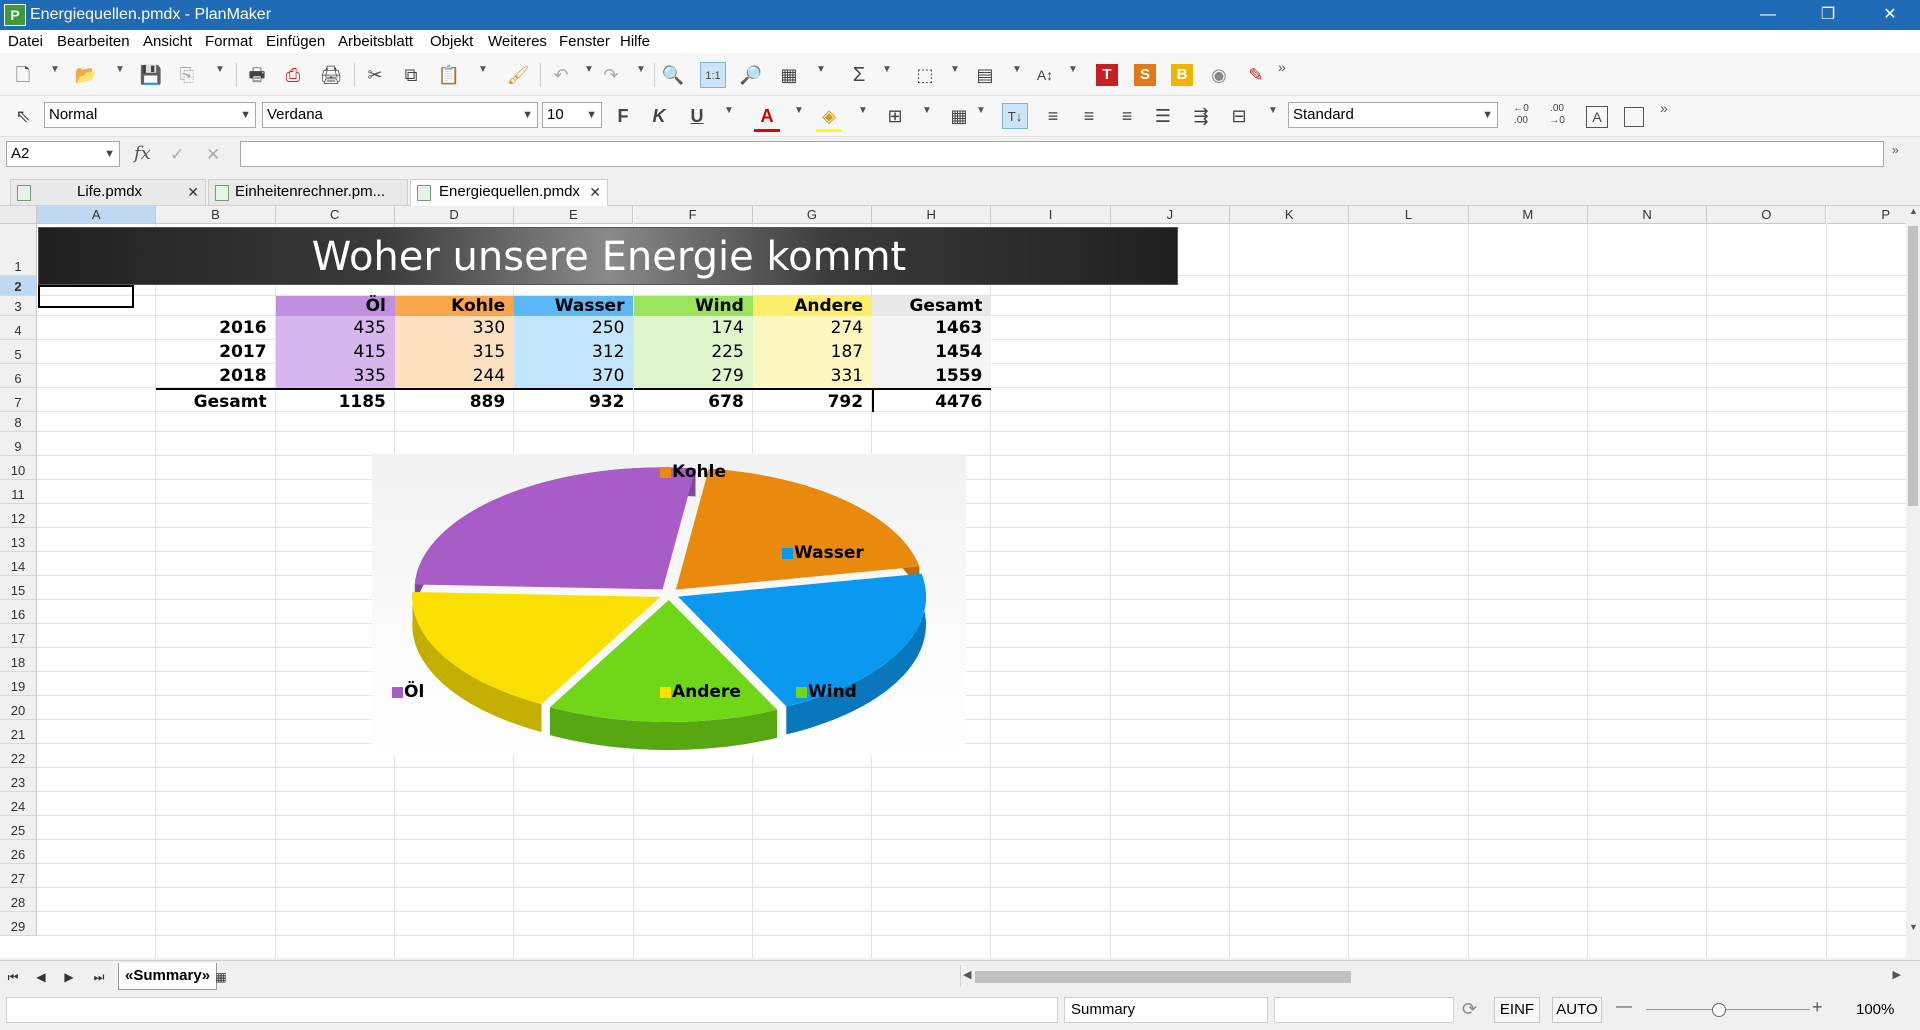 This screenshot has height=1030, width=1920. I want to click on zoom-in-icon: +, so click(1817, 1007).